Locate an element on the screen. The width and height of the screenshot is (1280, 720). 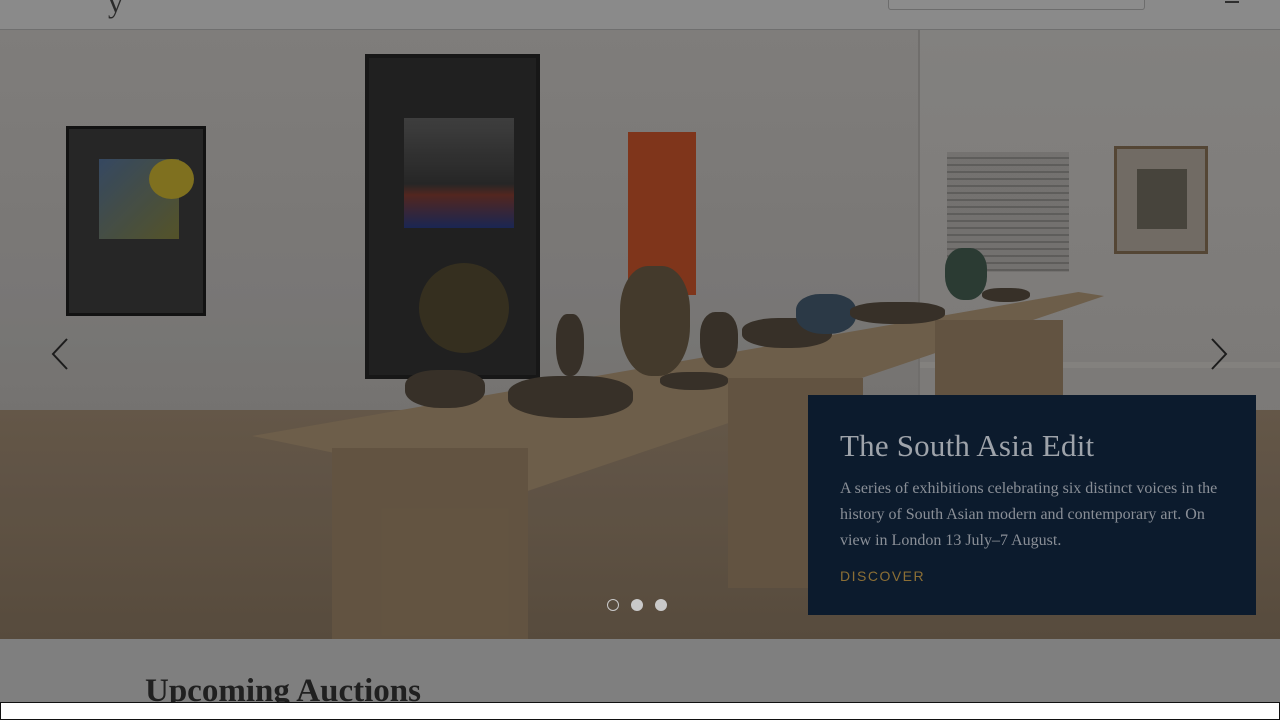
bottom-bar is located at coordinates (640, 711).